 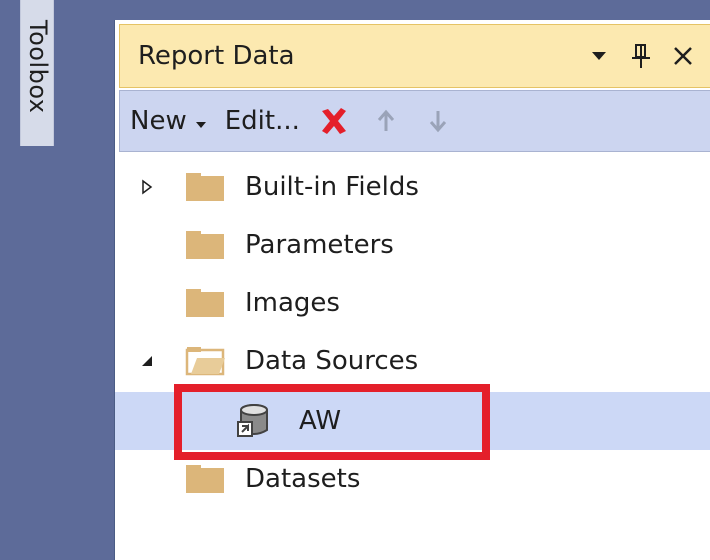 I want to click on tree-item-built-in-fields: Built-in Fields, so click(x=412, y=187).